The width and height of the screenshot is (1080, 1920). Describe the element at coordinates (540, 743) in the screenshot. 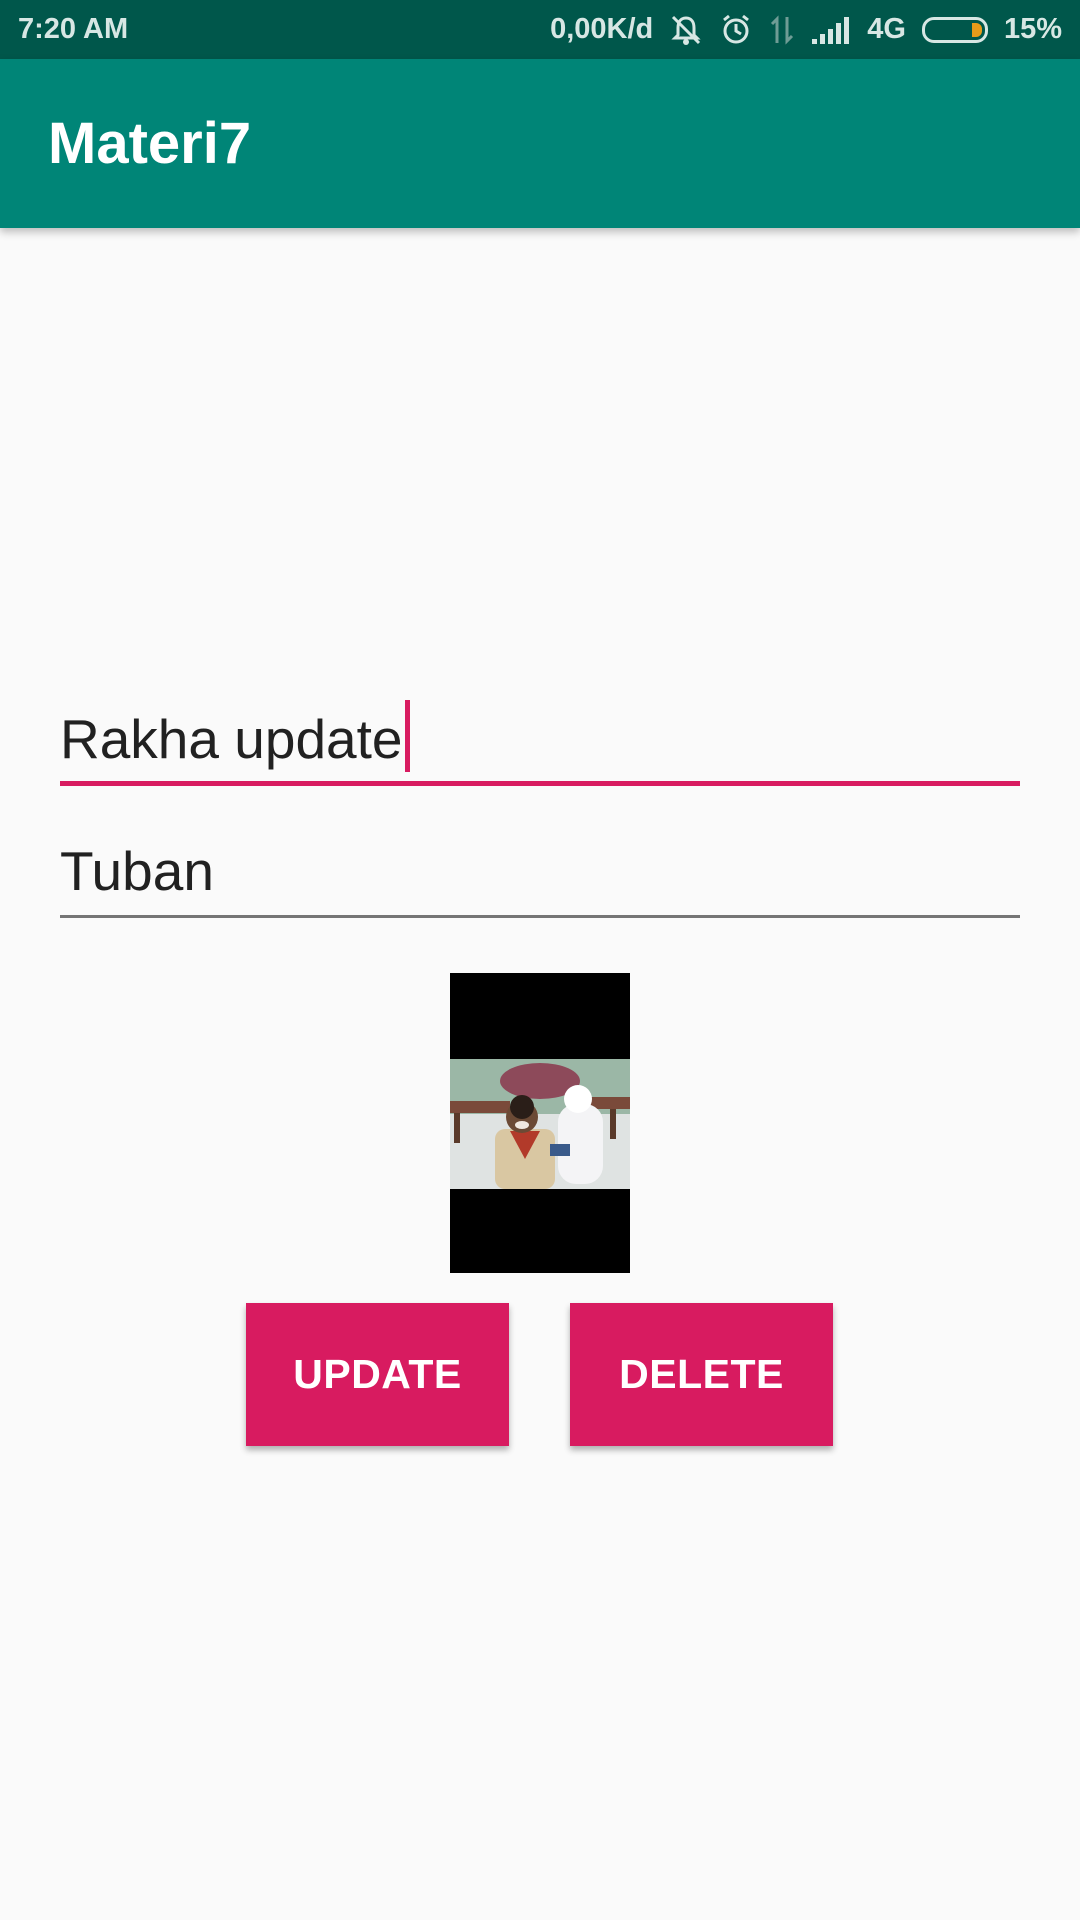

I see `name-input: Rakha update` at that location.